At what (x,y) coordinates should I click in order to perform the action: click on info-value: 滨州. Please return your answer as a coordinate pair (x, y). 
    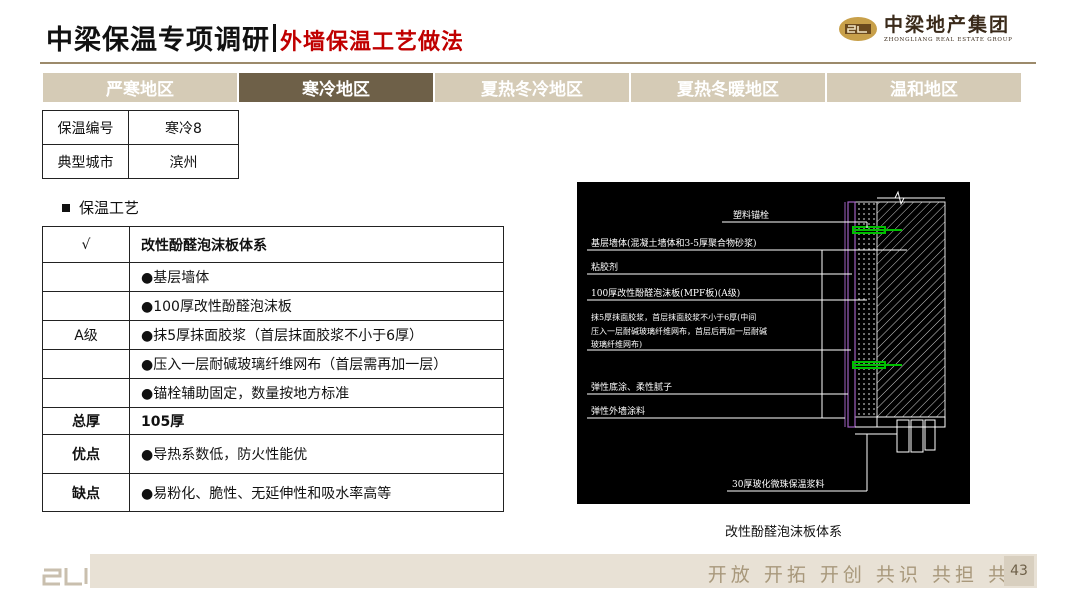
    Looking at the image, I should click on (183, 161).